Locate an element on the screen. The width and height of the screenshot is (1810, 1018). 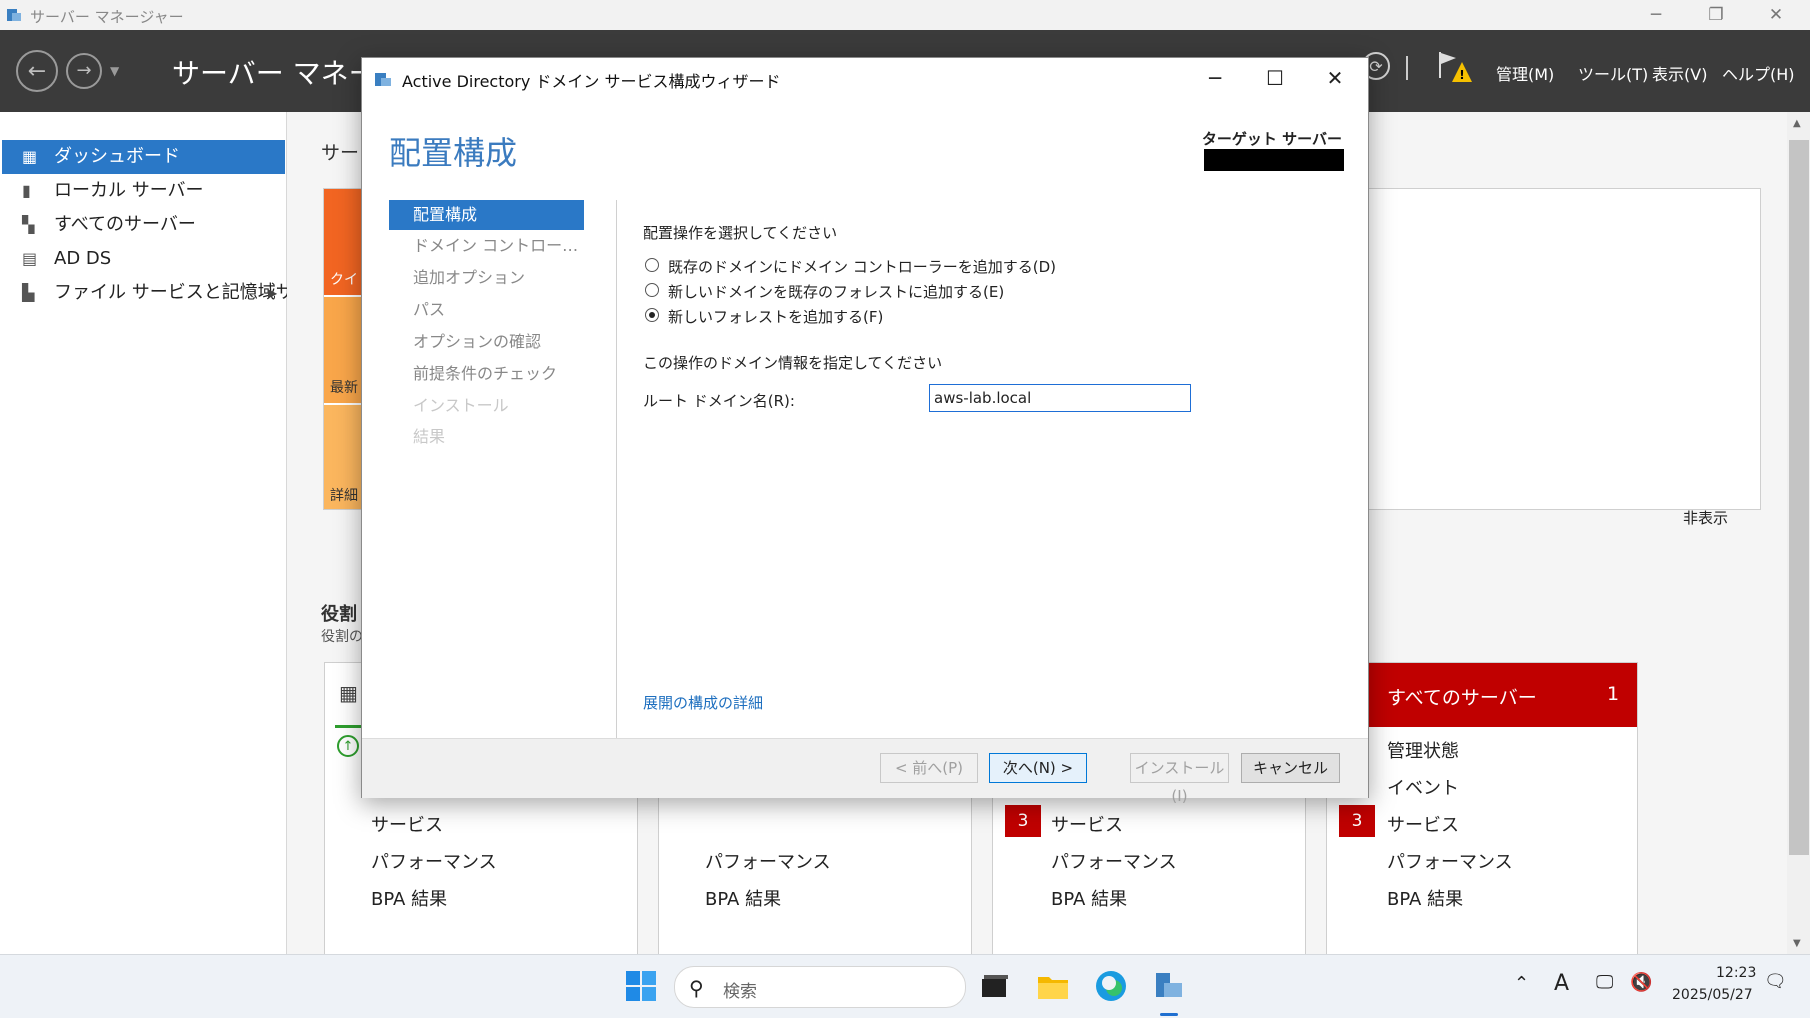
scroll-down-icon: ▼ is located at coordinates (1797, 943).